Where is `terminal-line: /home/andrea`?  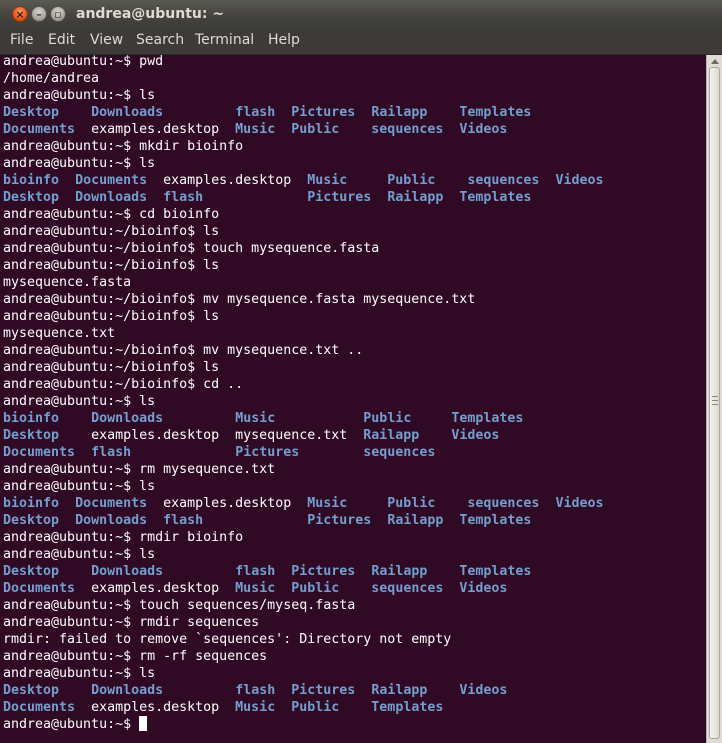
terminal-line: /home/andrea is located at coordinates (303, 78).